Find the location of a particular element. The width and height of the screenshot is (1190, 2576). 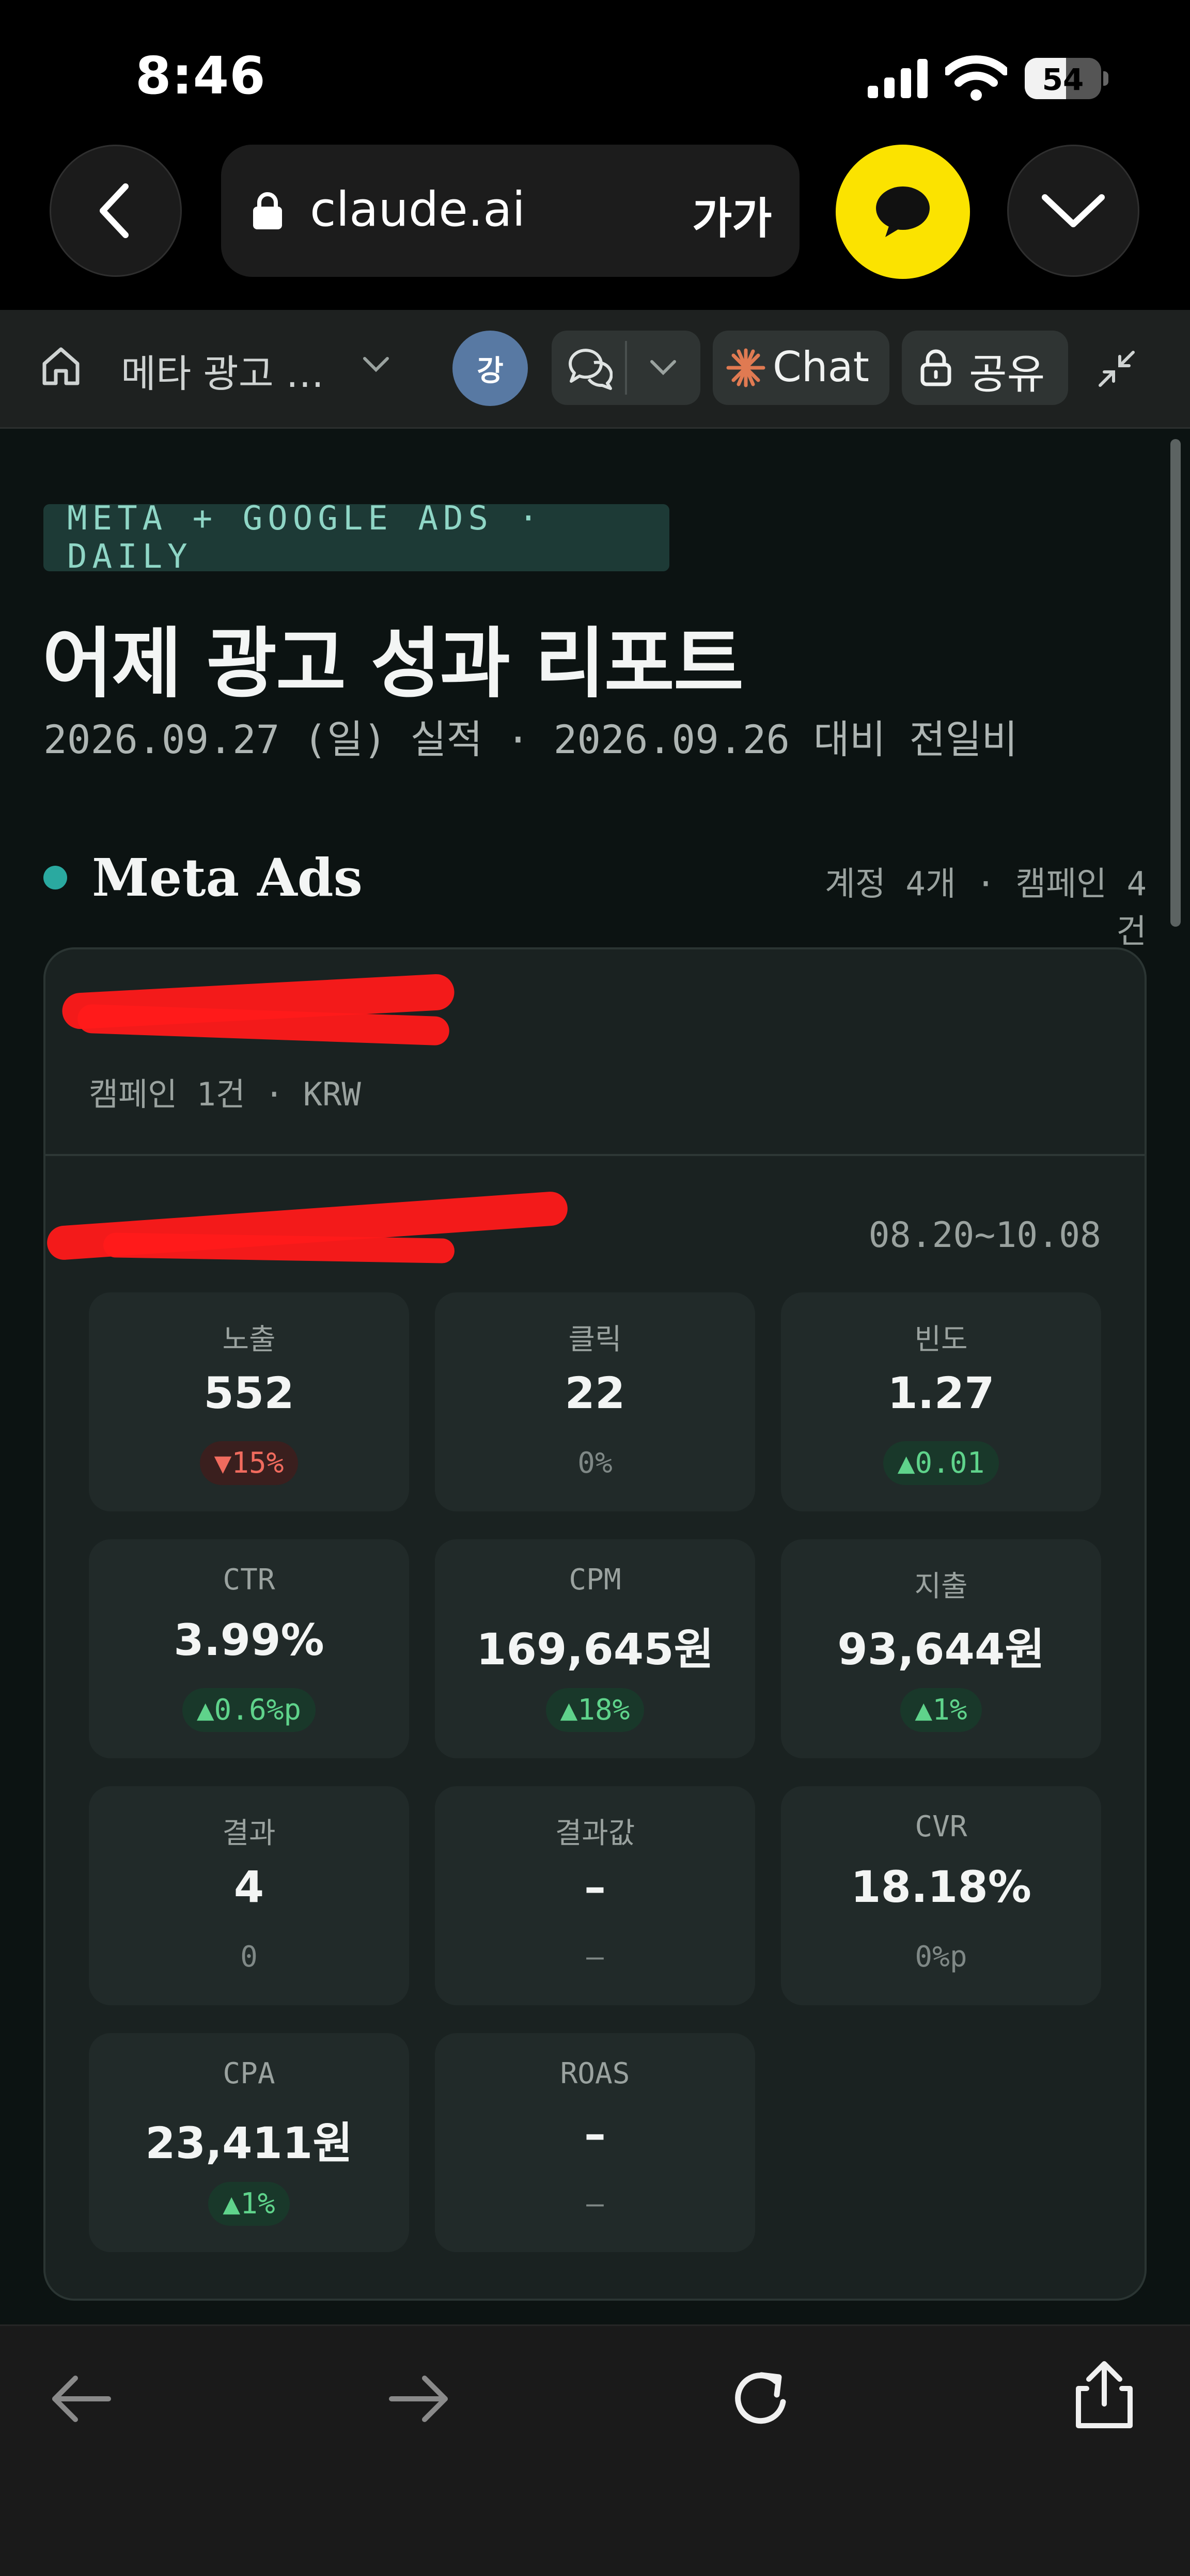

metric-label: ROAS is located at coordinates (595, 2073).